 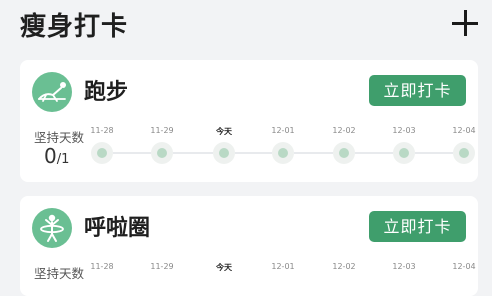 What do you see at coordinates (465, 23) in the screenshot?
I see `plus-icon` at bounding box center [465, 23].